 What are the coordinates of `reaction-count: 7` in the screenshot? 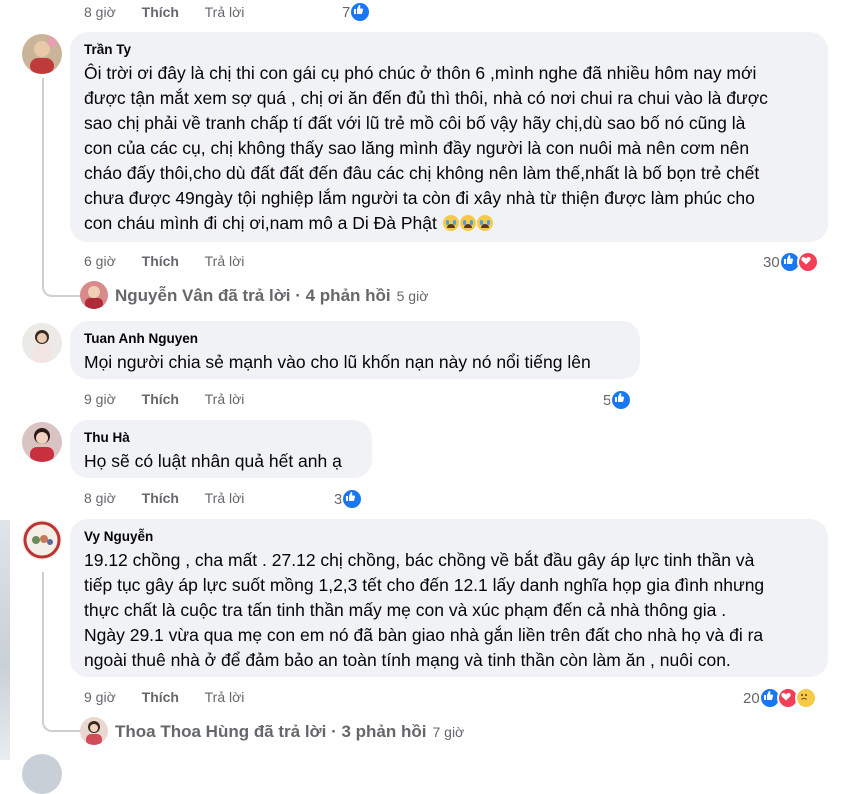 It's located at (357, 12).